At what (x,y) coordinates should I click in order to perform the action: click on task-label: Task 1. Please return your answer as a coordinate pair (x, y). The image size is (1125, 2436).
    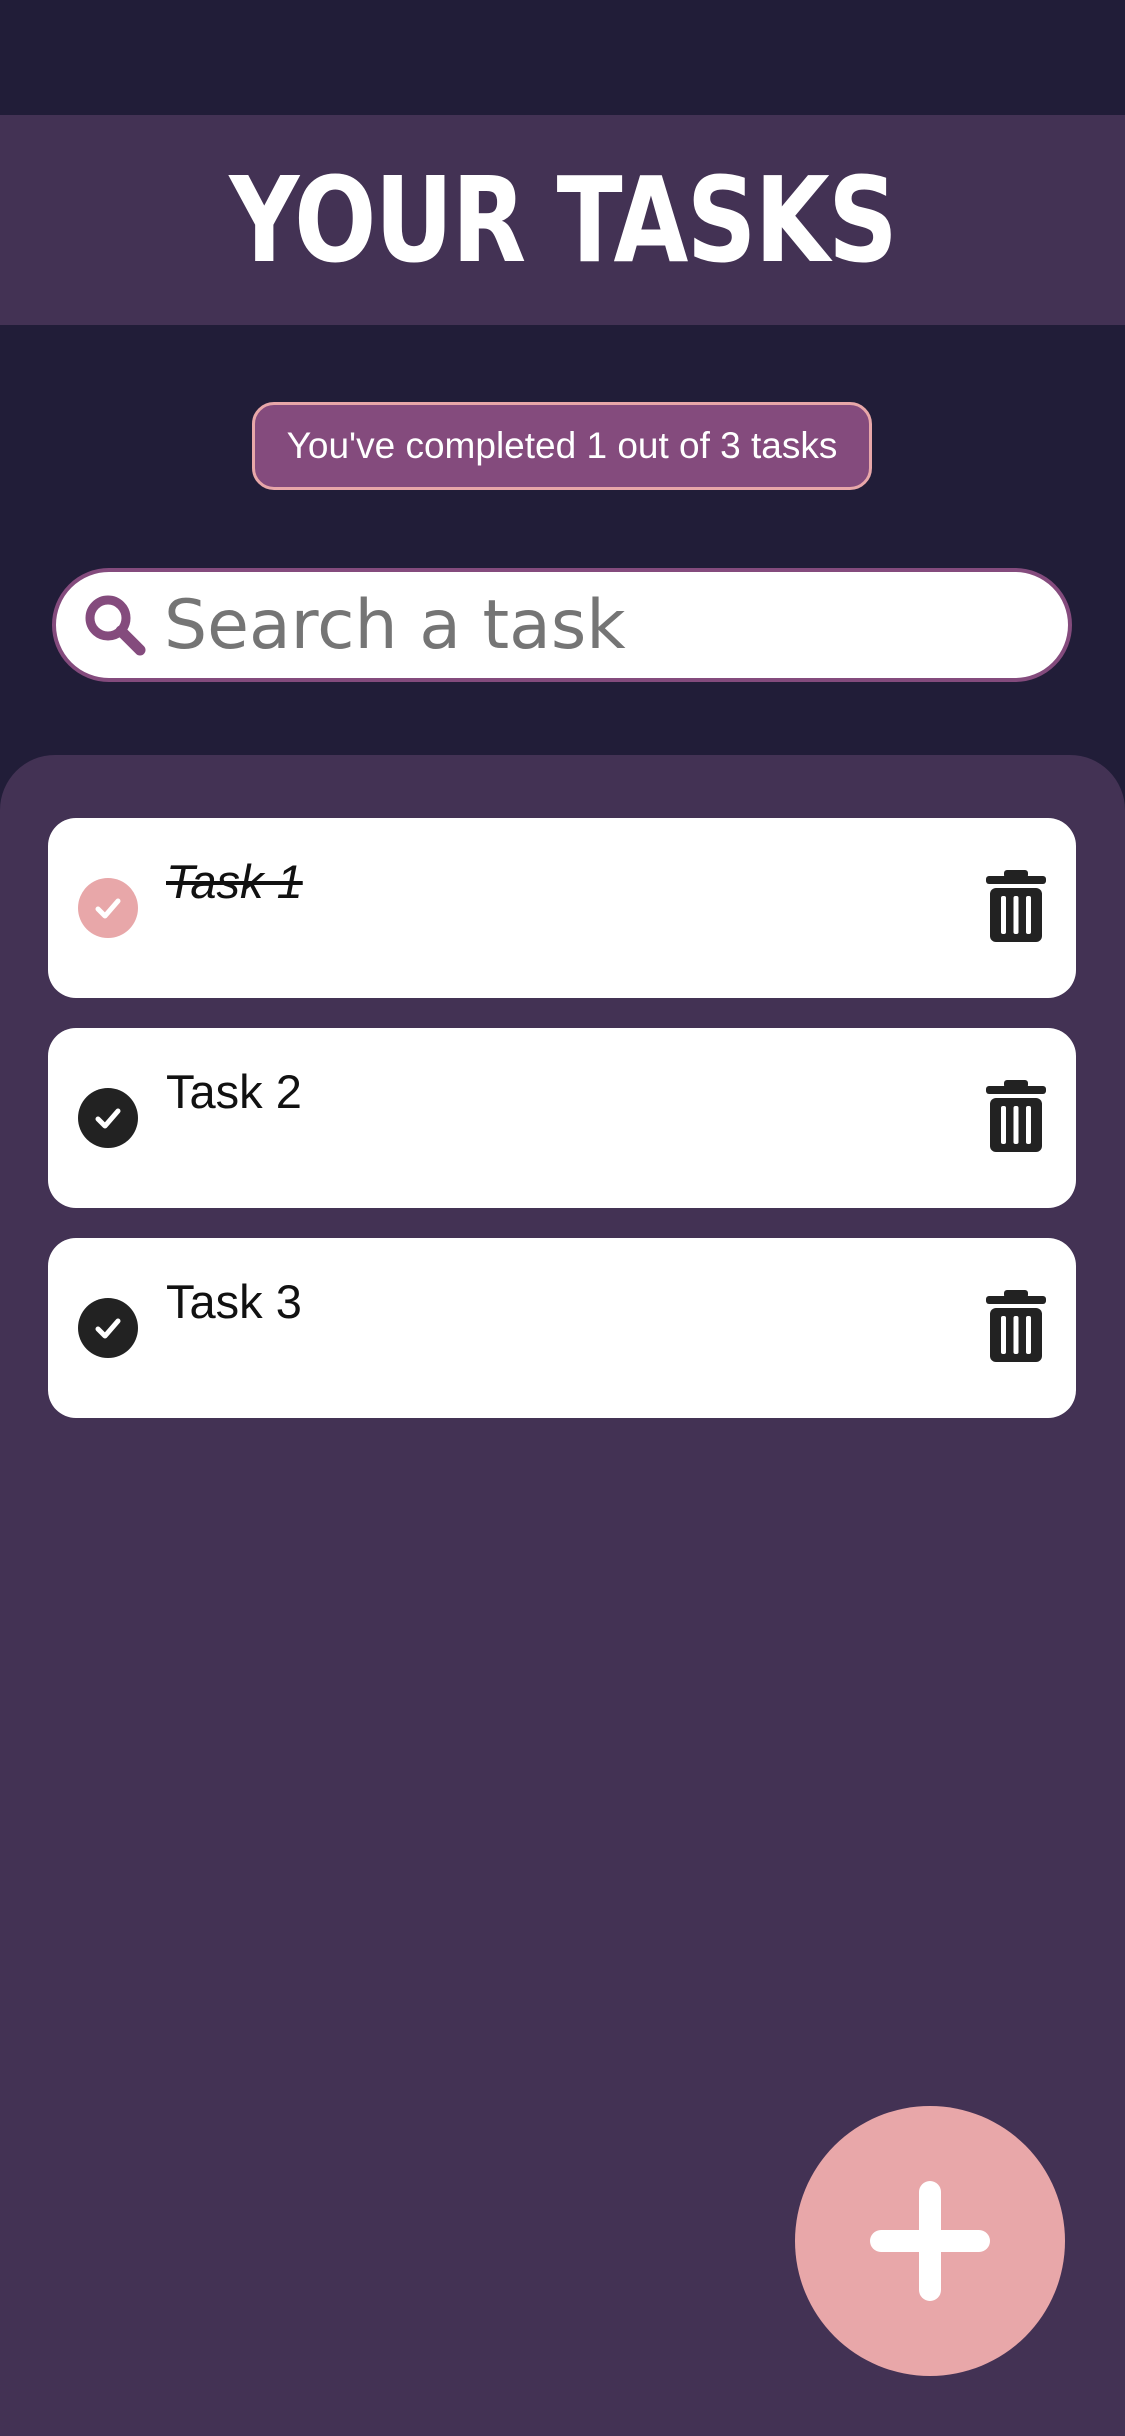
    Looking at the image, I should click on (234, 881).